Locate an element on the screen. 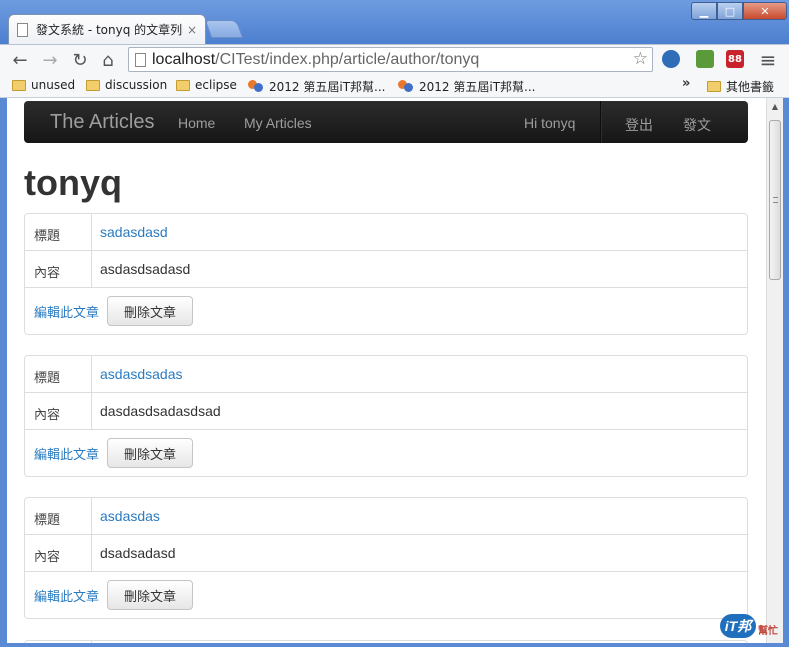 Image resolution: width=789 pixels, height=647 pixels. url-host: localhost is located at coordinates (184, 59).